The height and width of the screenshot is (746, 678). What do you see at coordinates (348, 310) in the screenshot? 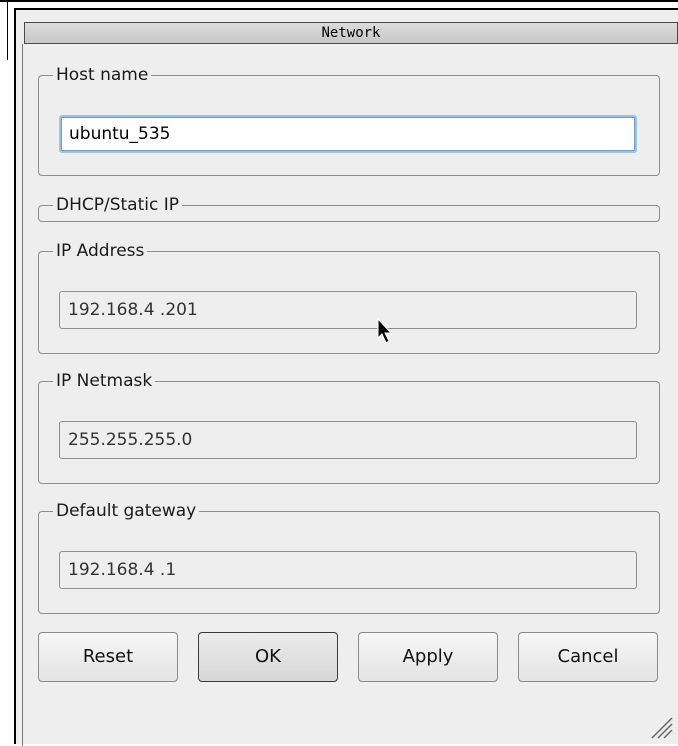
I see `ip-address-input: 192.168.4 .201` at bounding box center [348, 310].